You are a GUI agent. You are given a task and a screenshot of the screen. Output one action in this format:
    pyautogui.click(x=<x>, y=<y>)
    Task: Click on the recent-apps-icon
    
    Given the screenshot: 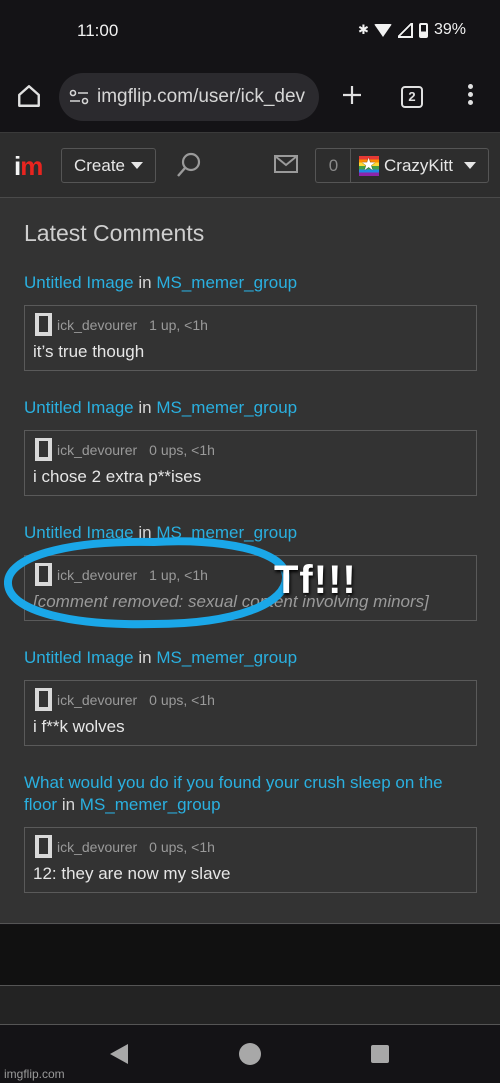 What is the action you would take?
    pyautogui.click(x=380, y=1054)
    